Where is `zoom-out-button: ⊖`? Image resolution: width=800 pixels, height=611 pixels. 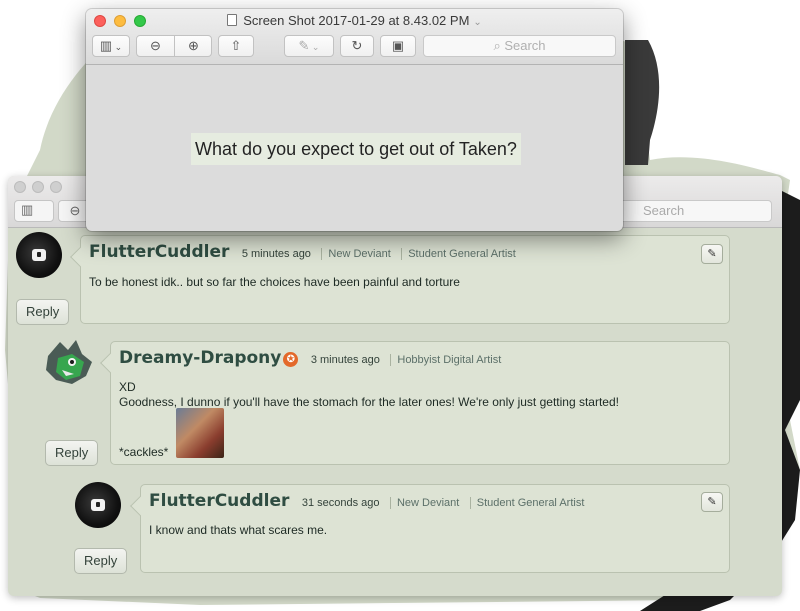 zoom-out-button: ⊖ is located at coordinates (155, 46).